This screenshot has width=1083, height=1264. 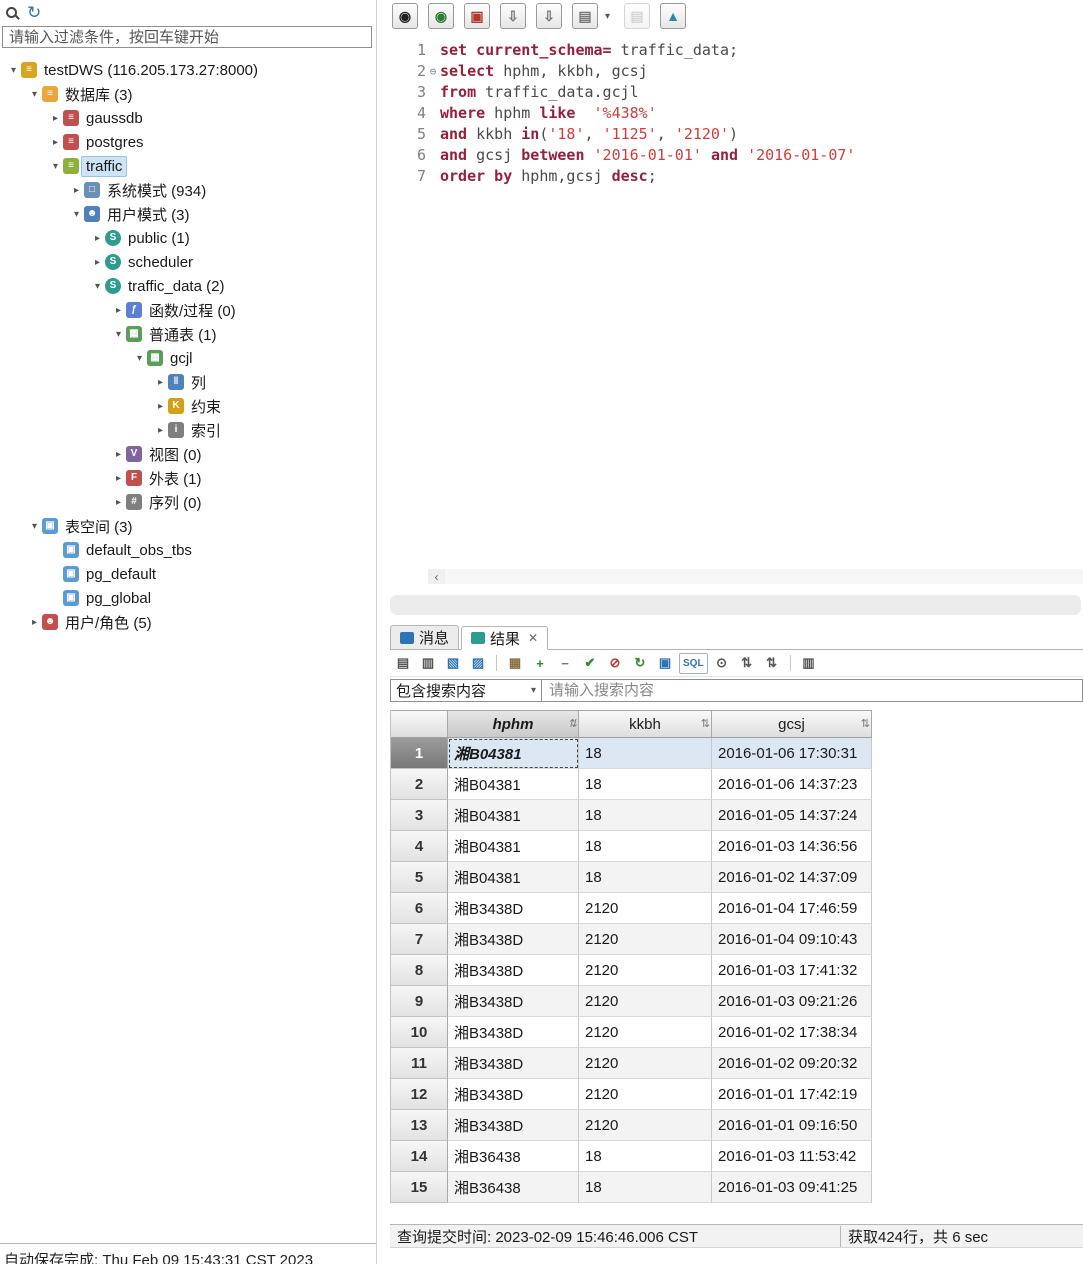 I want to click on cell-gcsj: 2016-01-02 17:38:34, so click(x=792, y=1032).